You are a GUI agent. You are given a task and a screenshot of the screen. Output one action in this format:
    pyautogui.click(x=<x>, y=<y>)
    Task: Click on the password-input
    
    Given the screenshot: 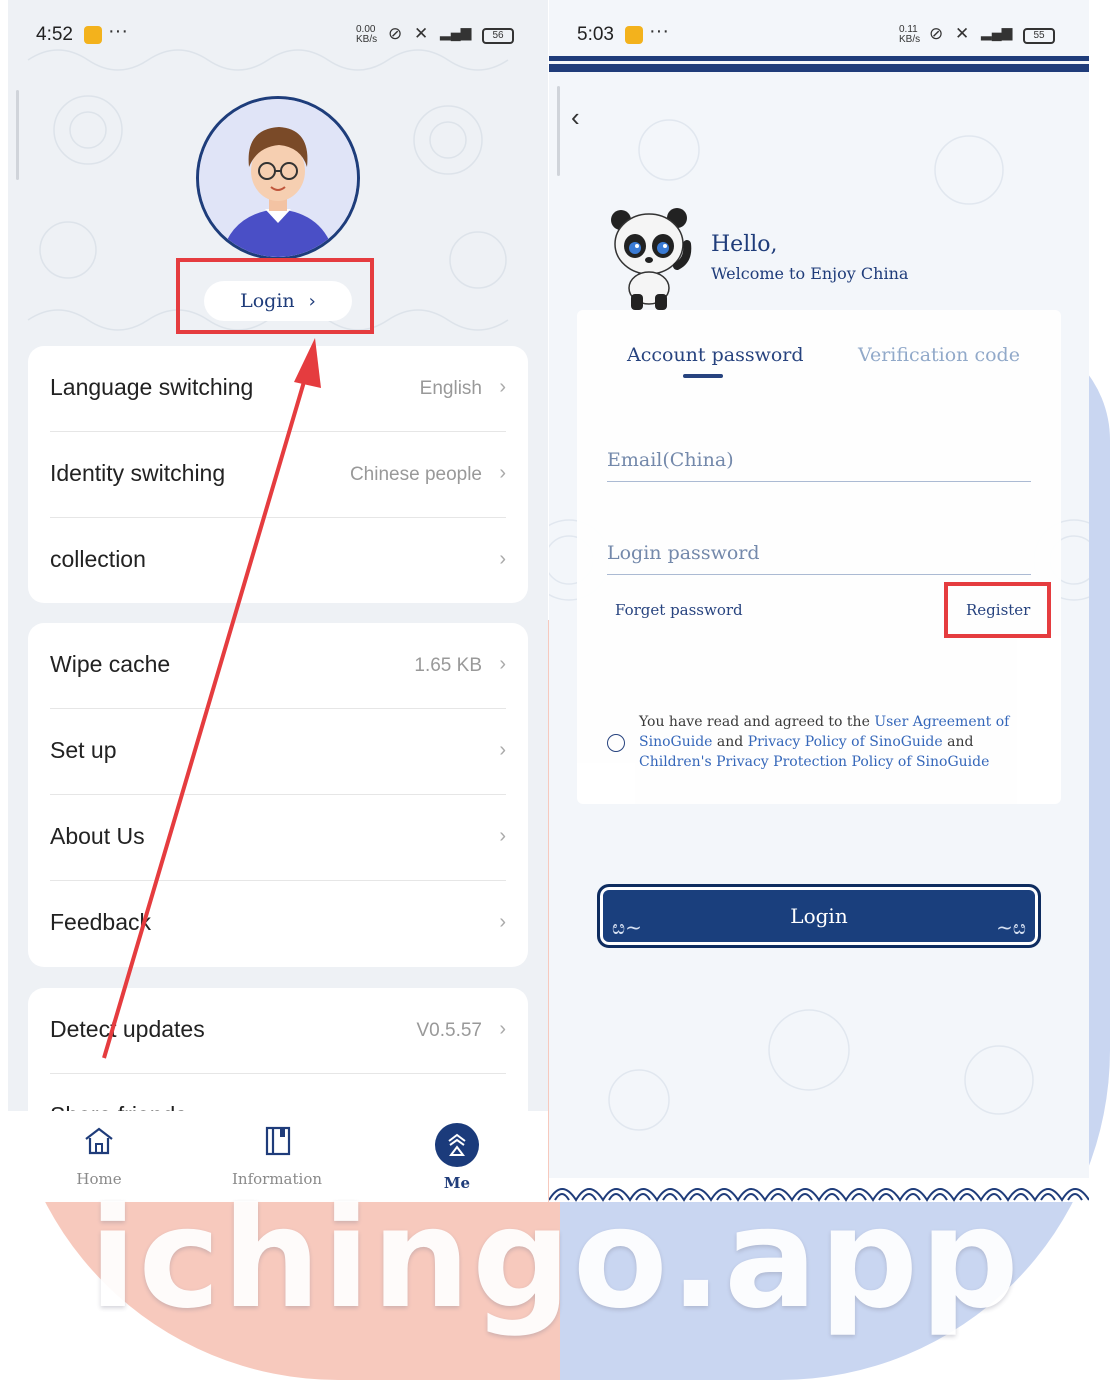 What is the action you would take?
    pyautogui.click(x=819, y=552)
    